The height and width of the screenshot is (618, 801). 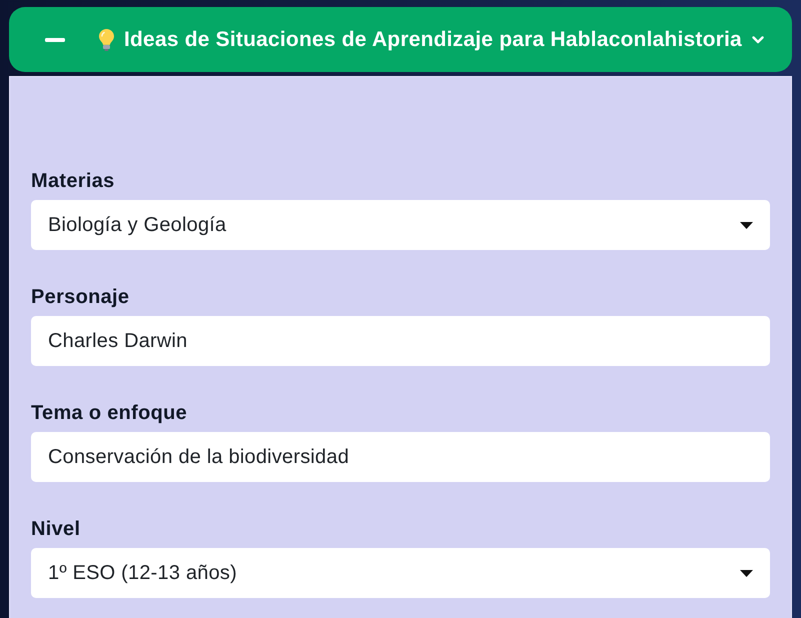 What do you see at coordinates (199, 457) in the screenshot?
I see `input-value: Conservación de la biodiversidad` at bounding box center [199, 457].